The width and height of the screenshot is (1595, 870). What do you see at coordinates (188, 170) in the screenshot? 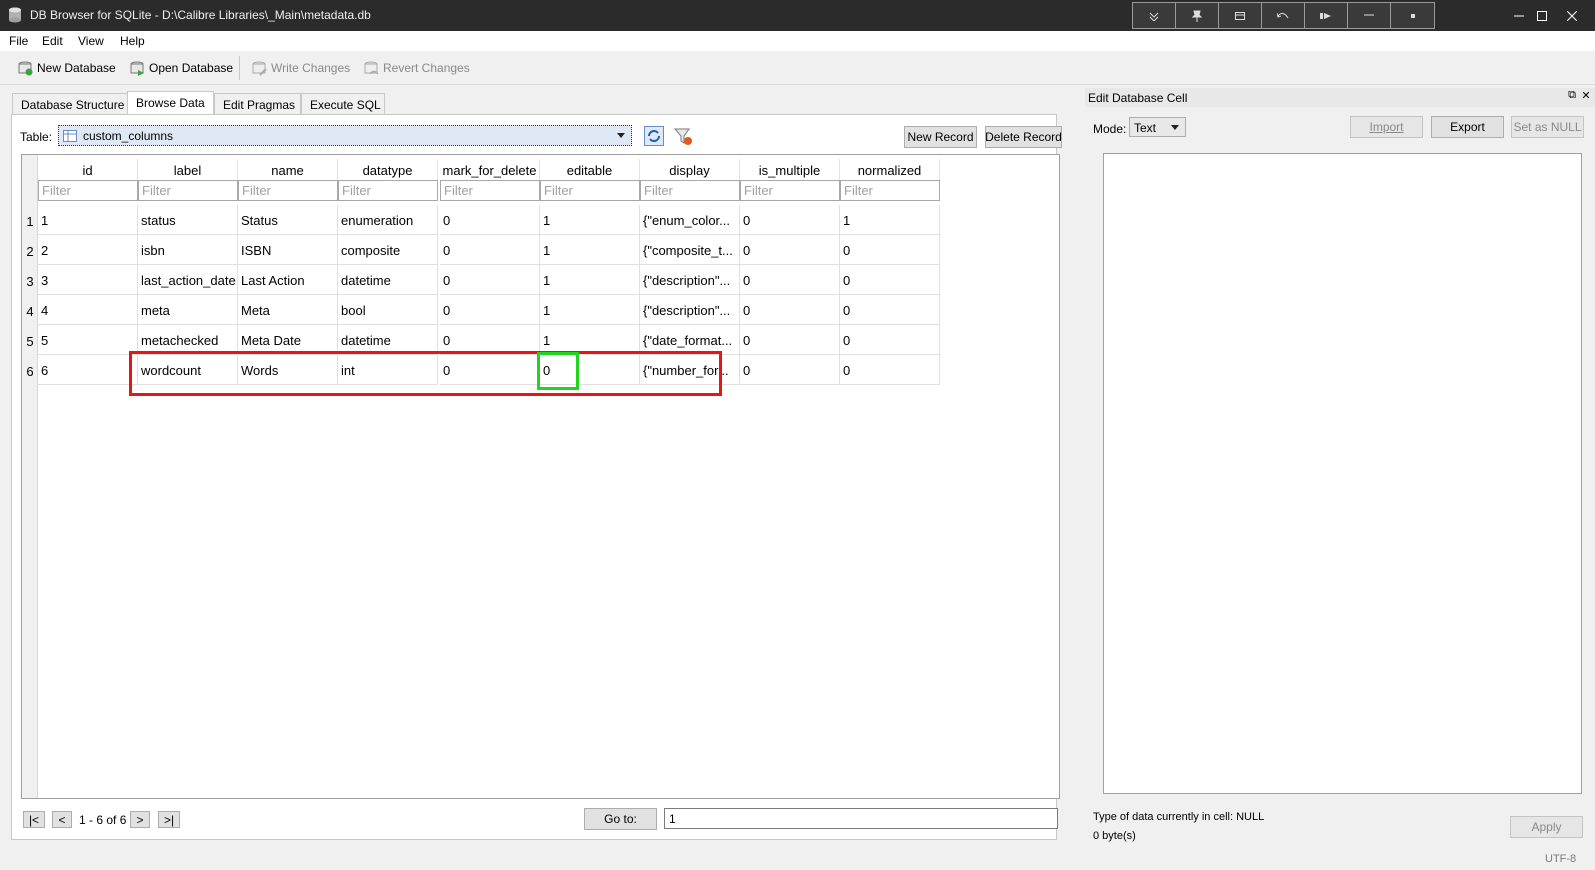
I see `column-header-label: label` at bounding box center [188, 170].